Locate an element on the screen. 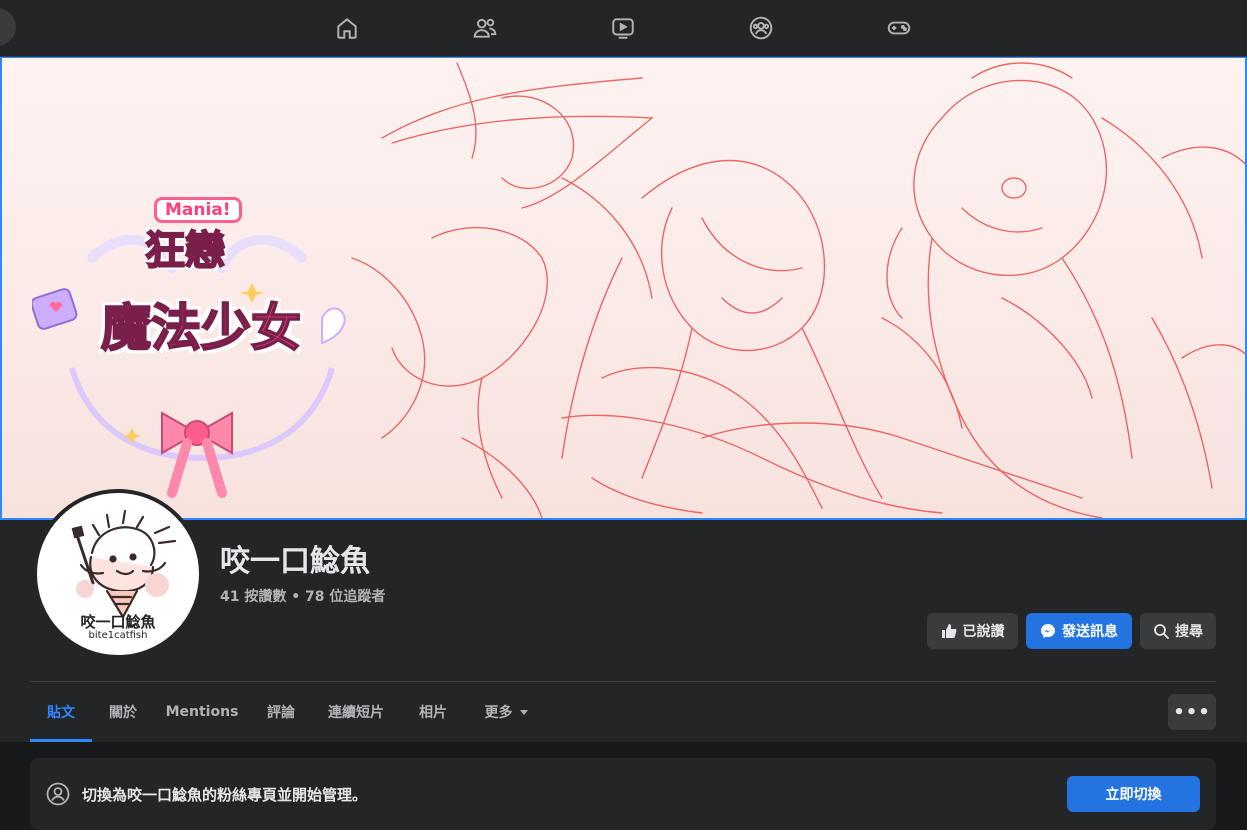 The height and width of the screenshot is (830, 1247). tab-posts: 貼文 is located at coordinates (61, 712).